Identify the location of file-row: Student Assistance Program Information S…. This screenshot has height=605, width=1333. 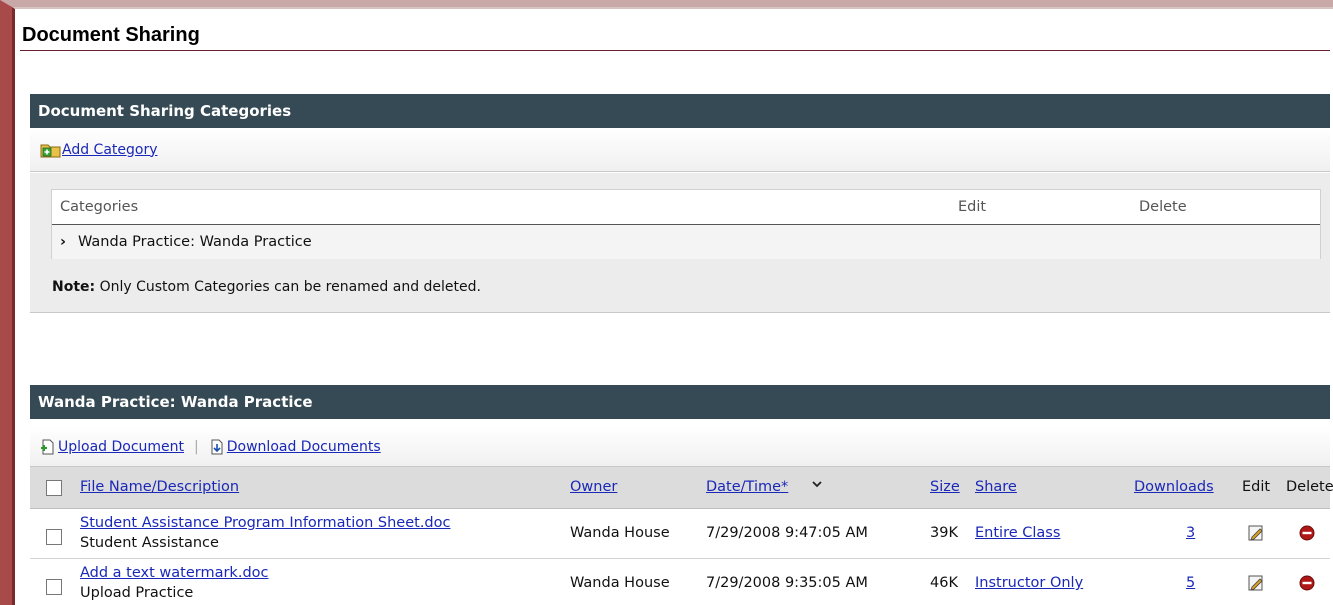
(680, 534).